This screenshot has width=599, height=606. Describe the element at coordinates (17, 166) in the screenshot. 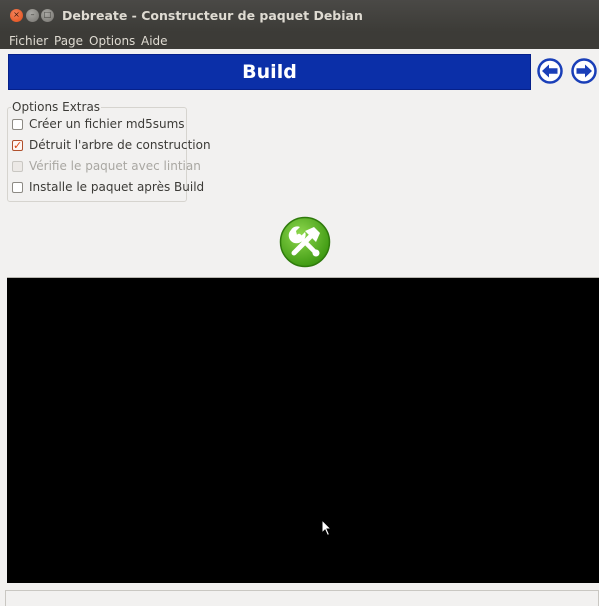

I see `lintian-checkbox` at that location.